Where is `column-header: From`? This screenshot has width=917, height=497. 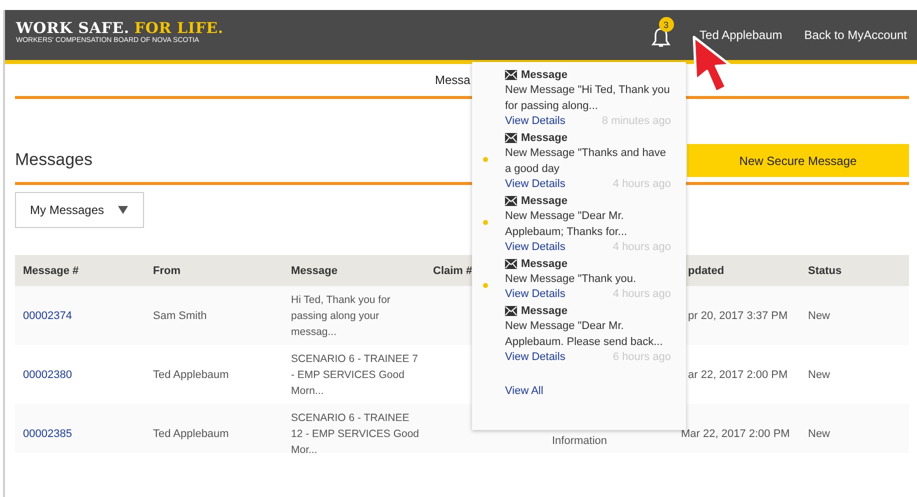
column-header: From is located at coordinates (166, 270).